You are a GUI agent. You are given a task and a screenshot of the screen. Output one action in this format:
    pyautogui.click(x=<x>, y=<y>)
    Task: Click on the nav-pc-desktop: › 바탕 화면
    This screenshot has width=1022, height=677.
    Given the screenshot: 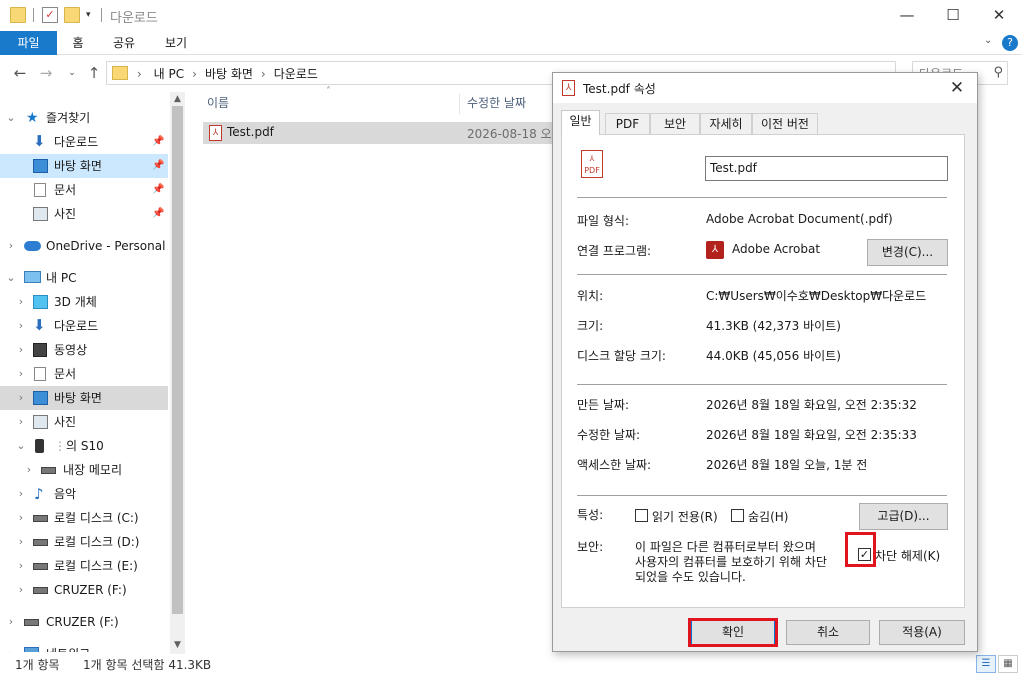 What is the action you would take?
    pyautogui.click(x=84, y=398)
    